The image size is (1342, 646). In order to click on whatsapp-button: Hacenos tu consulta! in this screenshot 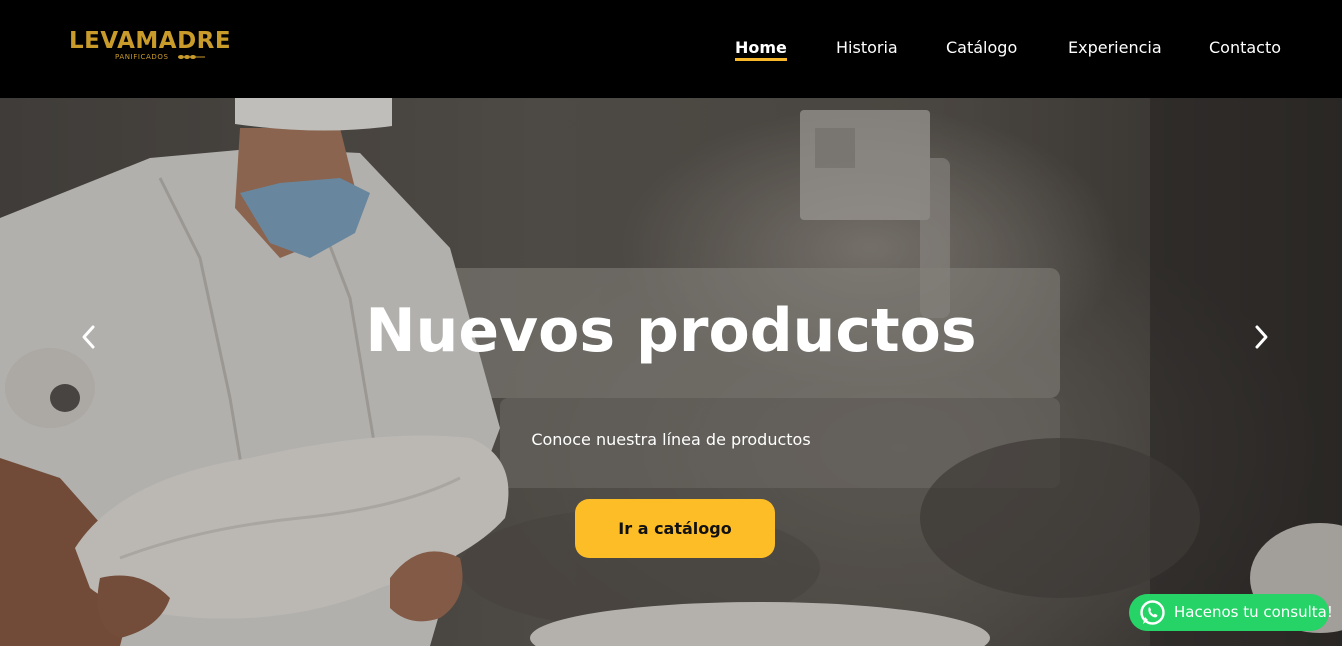, I will do `click(1231, 612)`.